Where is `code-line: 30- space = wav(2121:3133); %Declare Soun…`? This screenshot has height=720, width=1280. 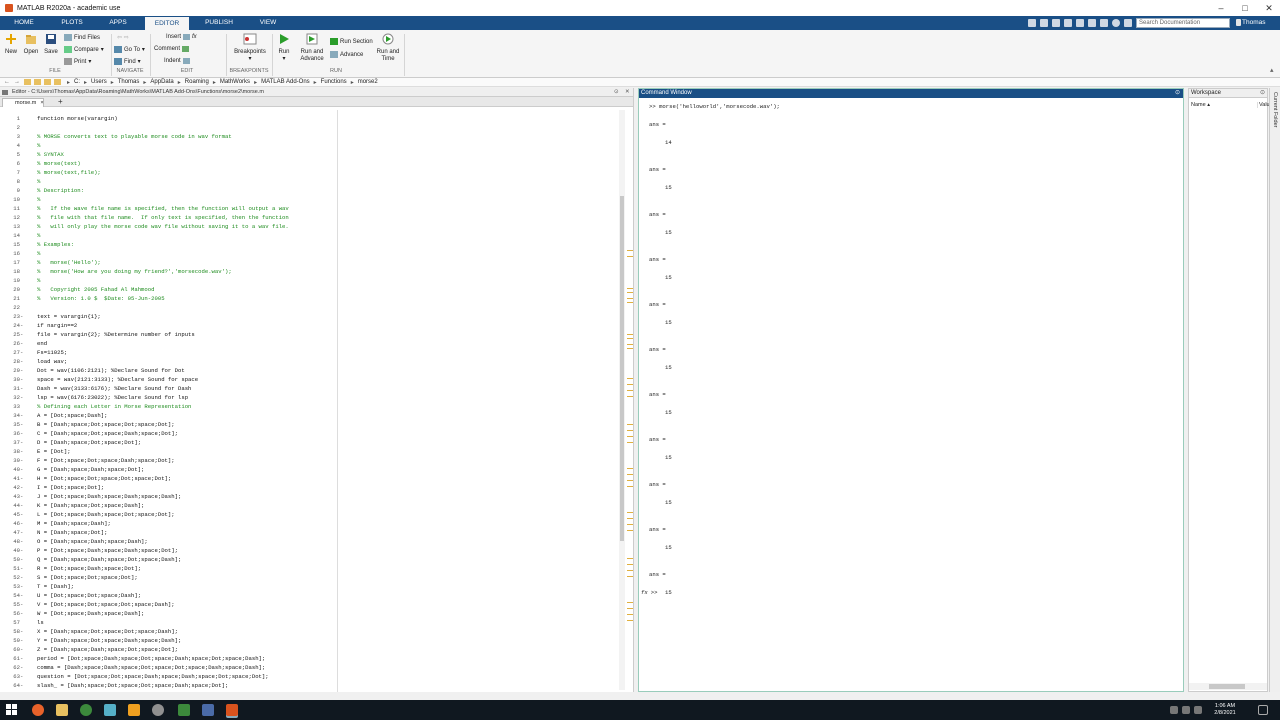
code-line: 30- space = wav(2121:3133); %Declare Soun… is located at coordinates (310, 379).